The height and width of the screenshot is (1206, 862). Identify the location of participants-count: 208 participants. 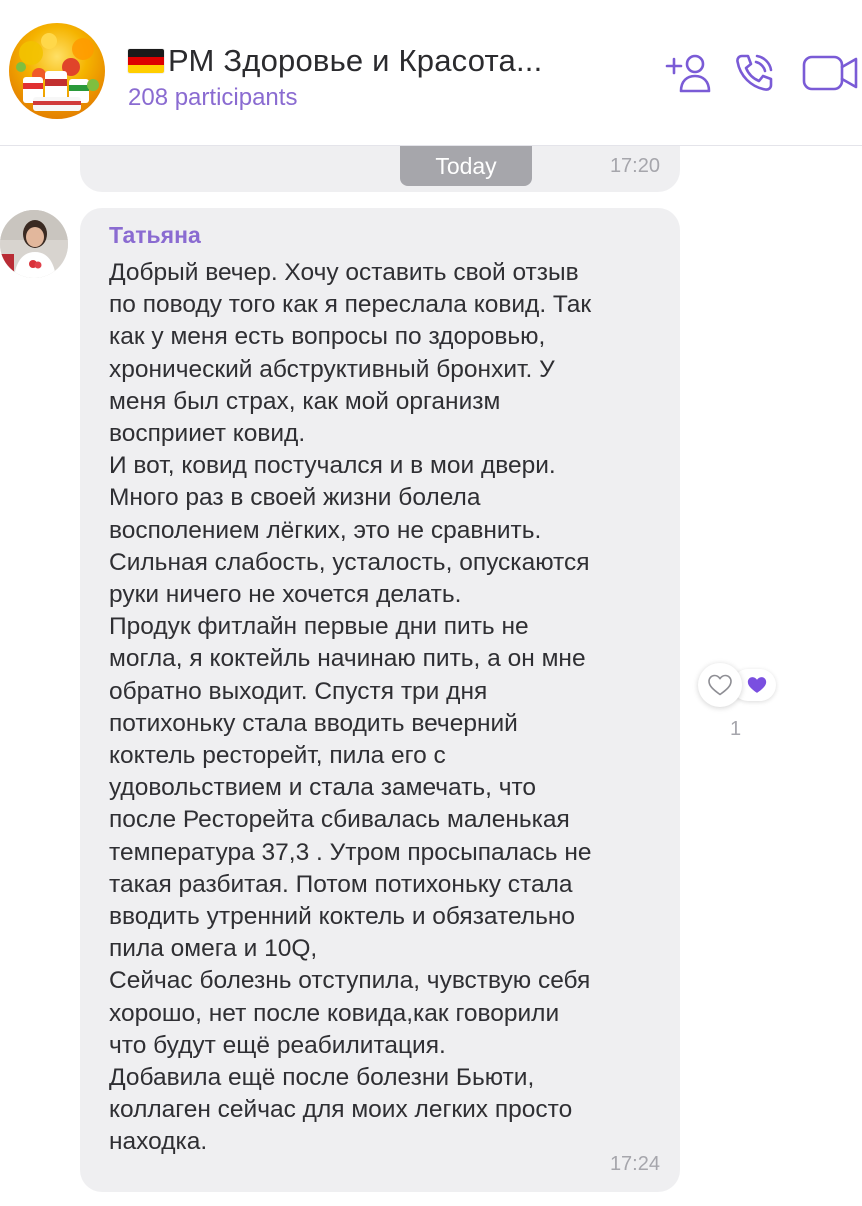
(212, 98).